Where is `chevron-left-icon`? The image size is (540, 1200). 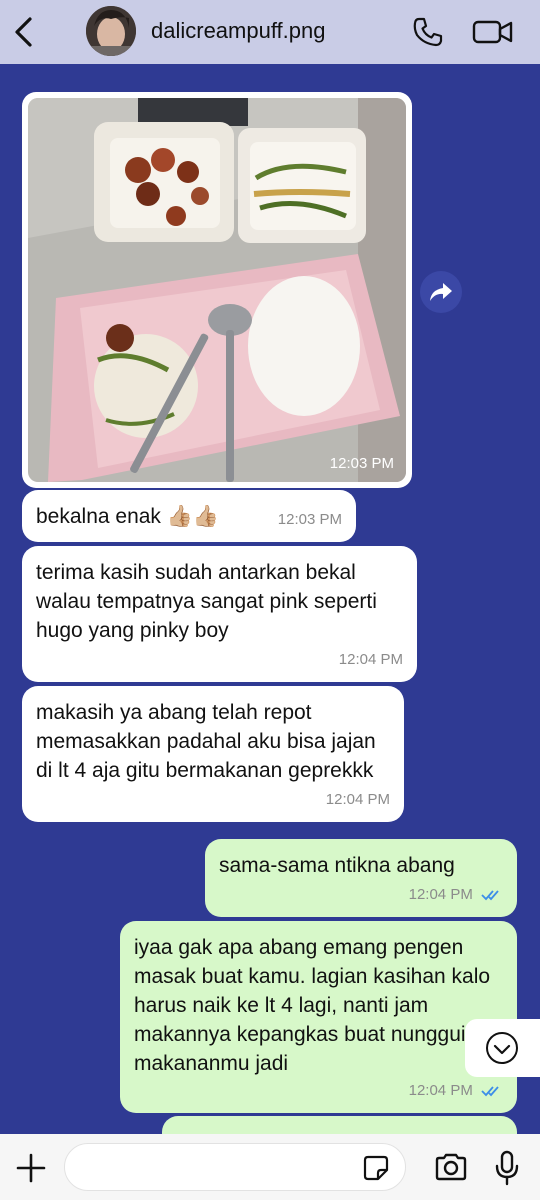
chevron-left-icon is located at coordinates (23, 32).